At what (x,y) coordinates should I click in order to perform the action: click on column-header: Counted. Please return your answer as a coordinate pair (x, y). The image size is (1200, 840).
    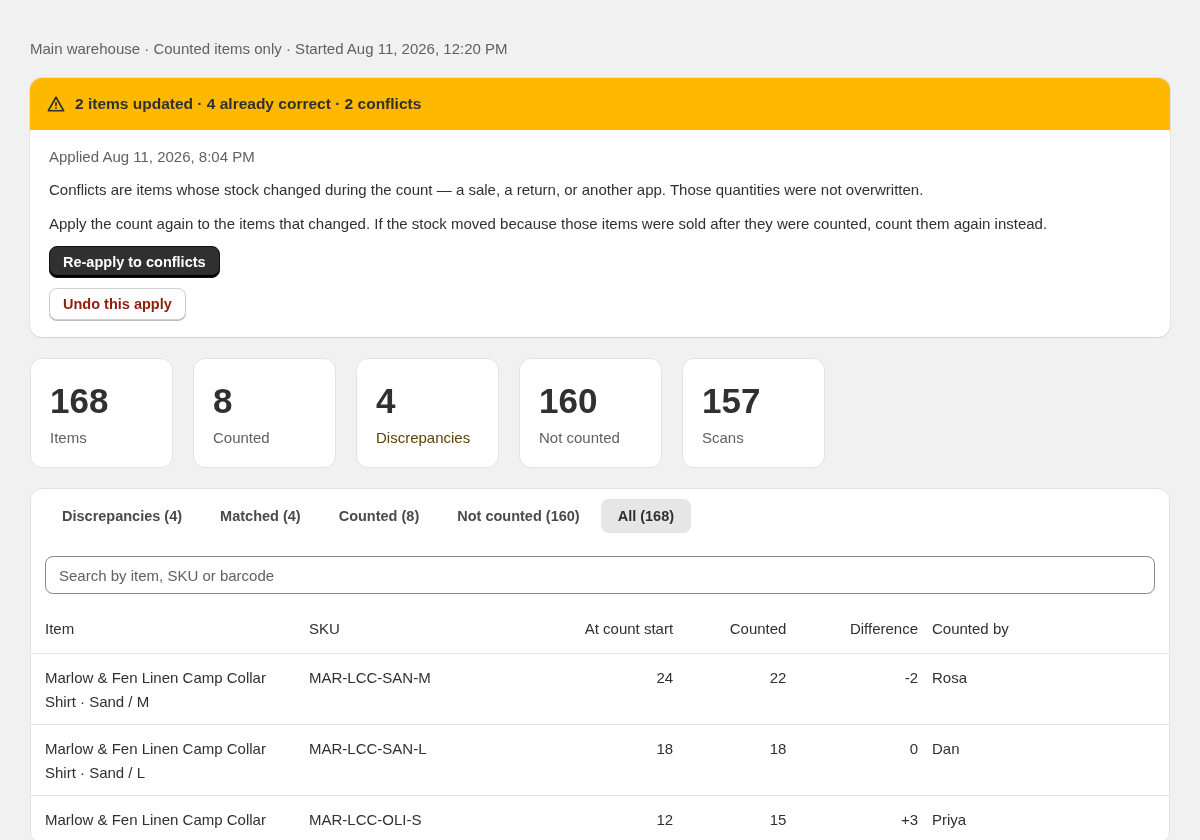
    Looking at the image, I should click on (737, 628).